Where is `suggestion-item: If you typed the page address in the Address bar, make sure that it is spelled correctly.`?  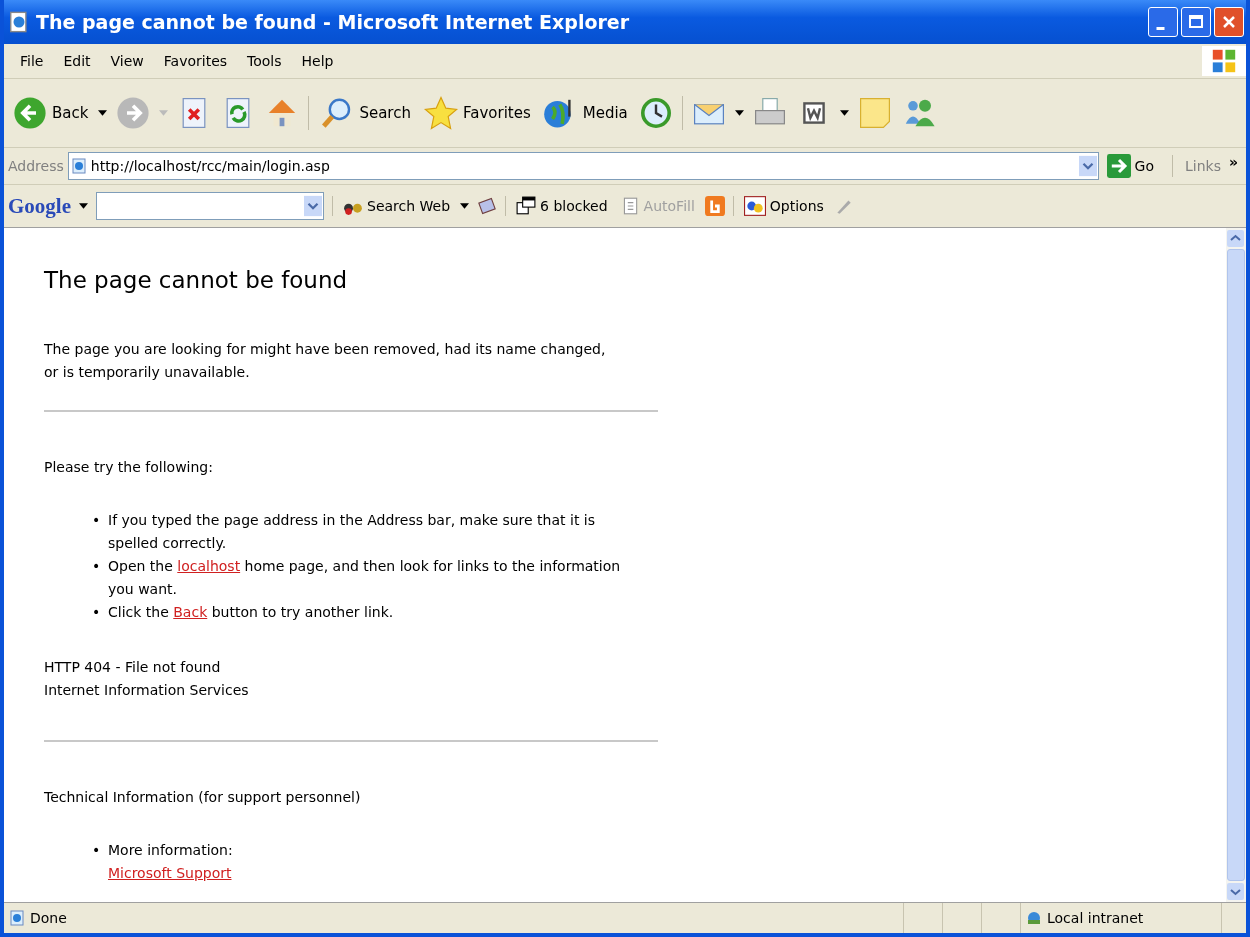
suggestion-item: If you typed the page address in the Address bar, make sure that it is spelled correctly. is located at coordinates (352, 532).